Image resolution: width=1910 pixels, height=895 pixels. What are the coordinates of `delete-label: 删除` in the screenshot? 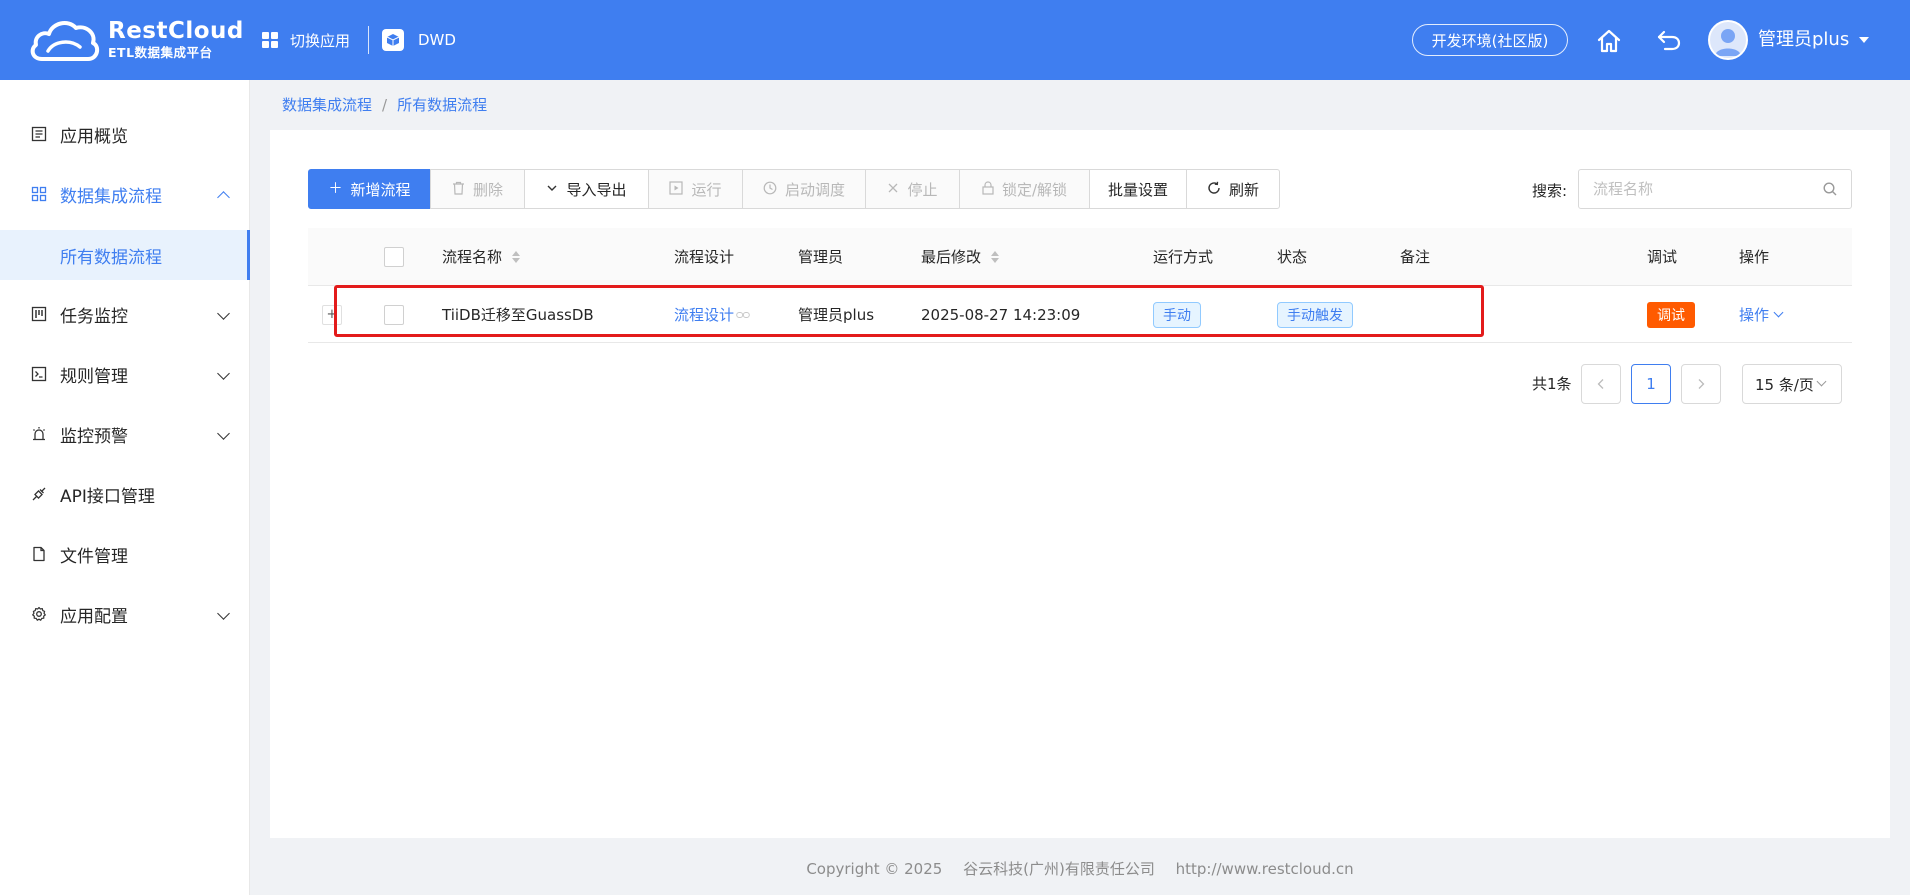 It's located at (487, 189).